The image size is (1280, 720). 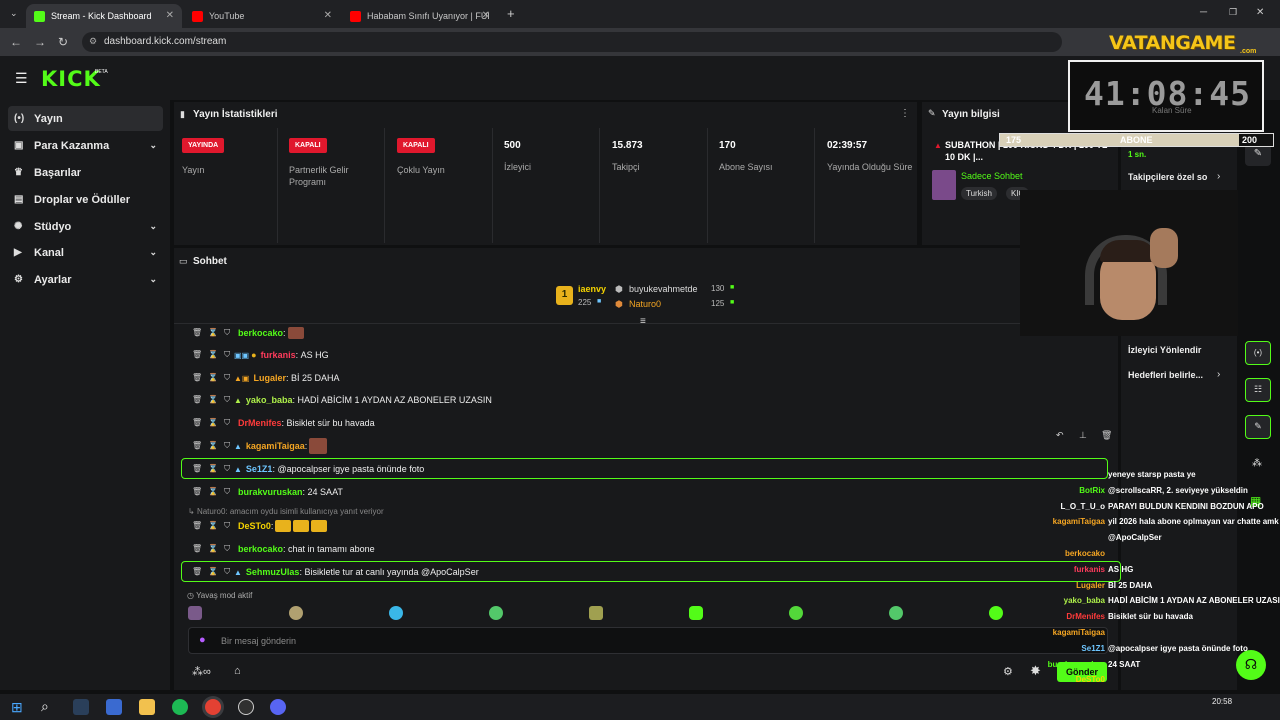 What do you see at coordinates (85, 172) in the screenshot?
I see `sidebar-item-basarilar: ♛ Başarılar` at bounding box center [85, 172].